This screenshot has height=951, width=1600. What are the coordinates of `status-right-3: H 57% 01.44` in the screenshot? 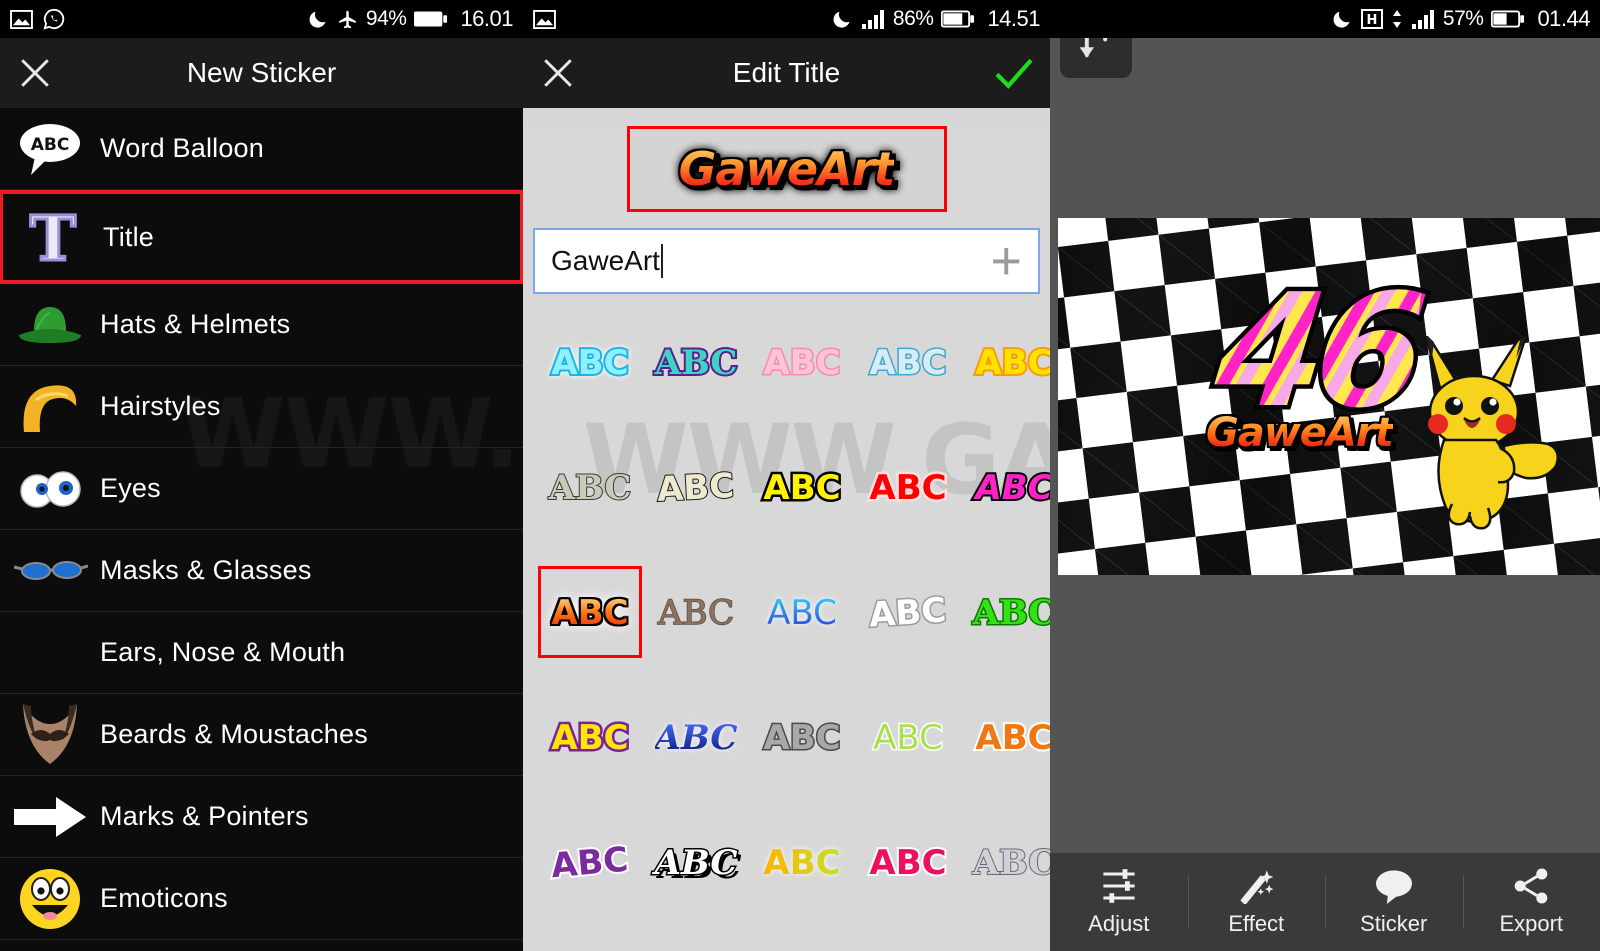 It's located at (1461, 19).